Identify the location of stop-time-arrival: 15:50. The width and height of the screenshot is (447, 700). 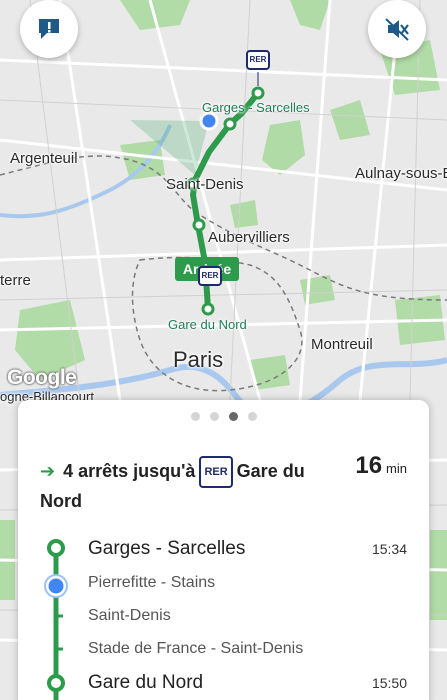
(389, 683).